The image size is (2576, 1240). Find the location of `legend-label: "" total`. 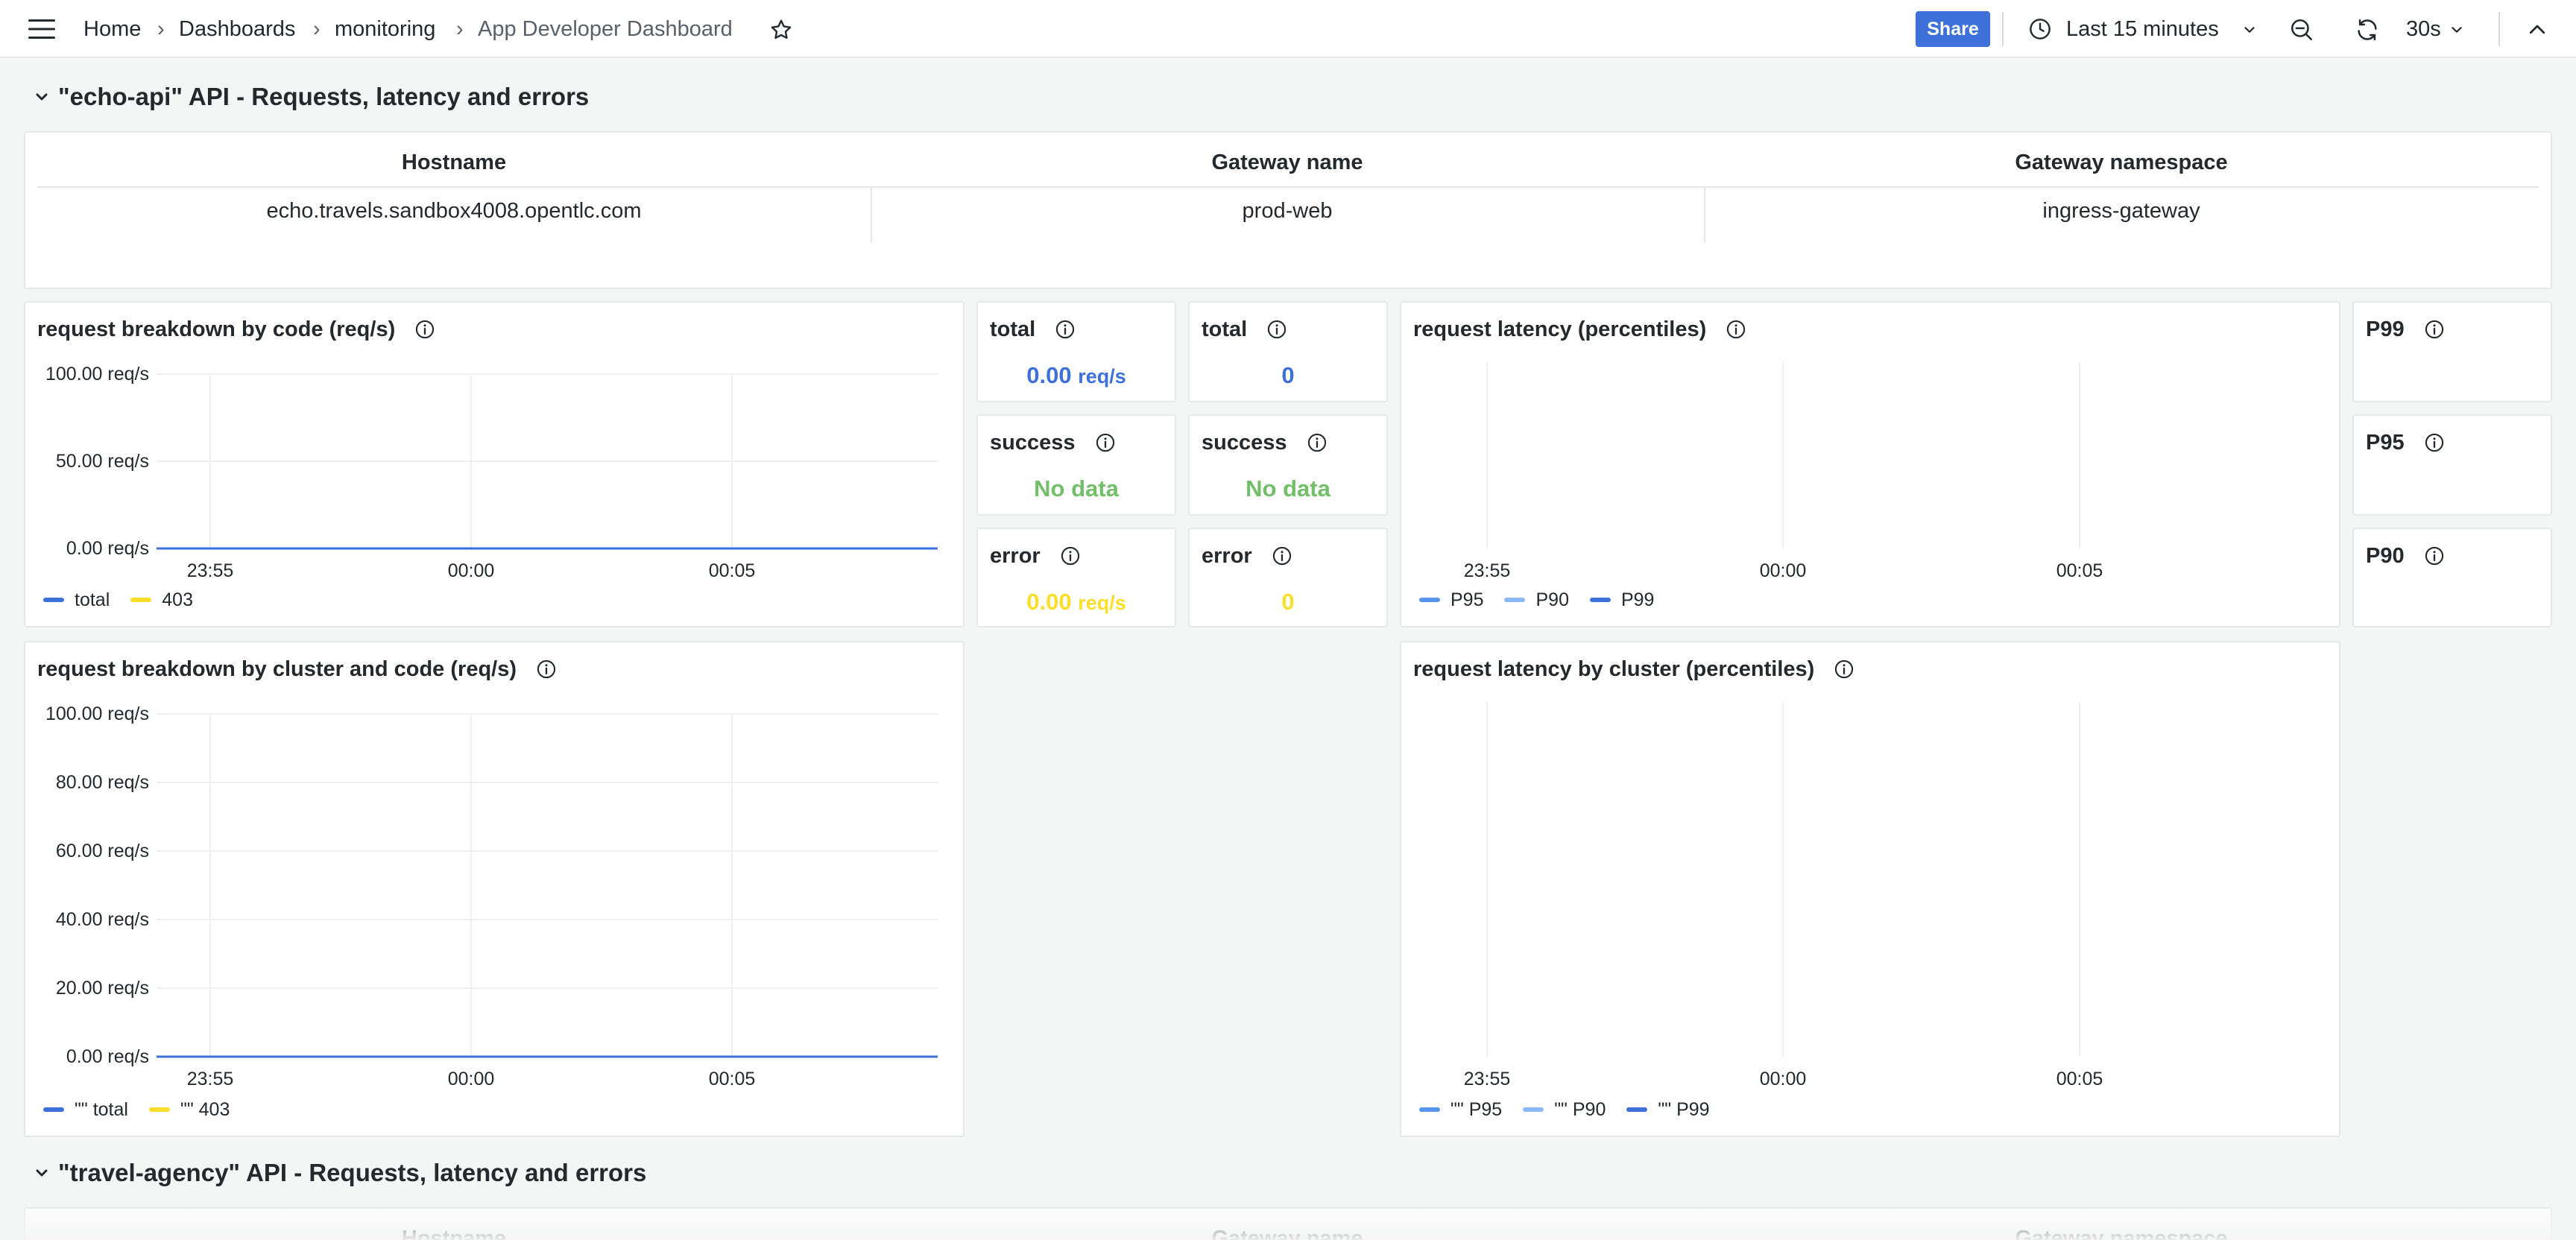

legend-label: "" total is located at coordinates (102, 1109).